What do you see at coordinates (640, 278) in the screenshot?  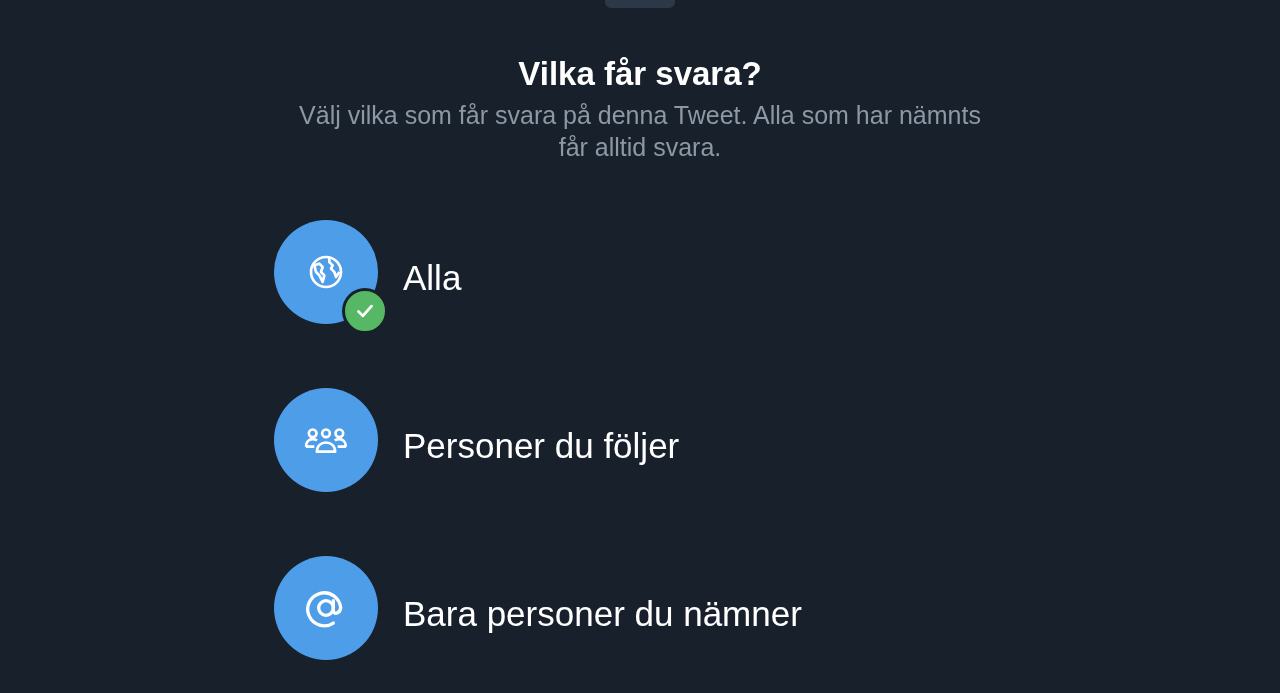 I see `reply-option: Alla` at bounding box center [640, 278].